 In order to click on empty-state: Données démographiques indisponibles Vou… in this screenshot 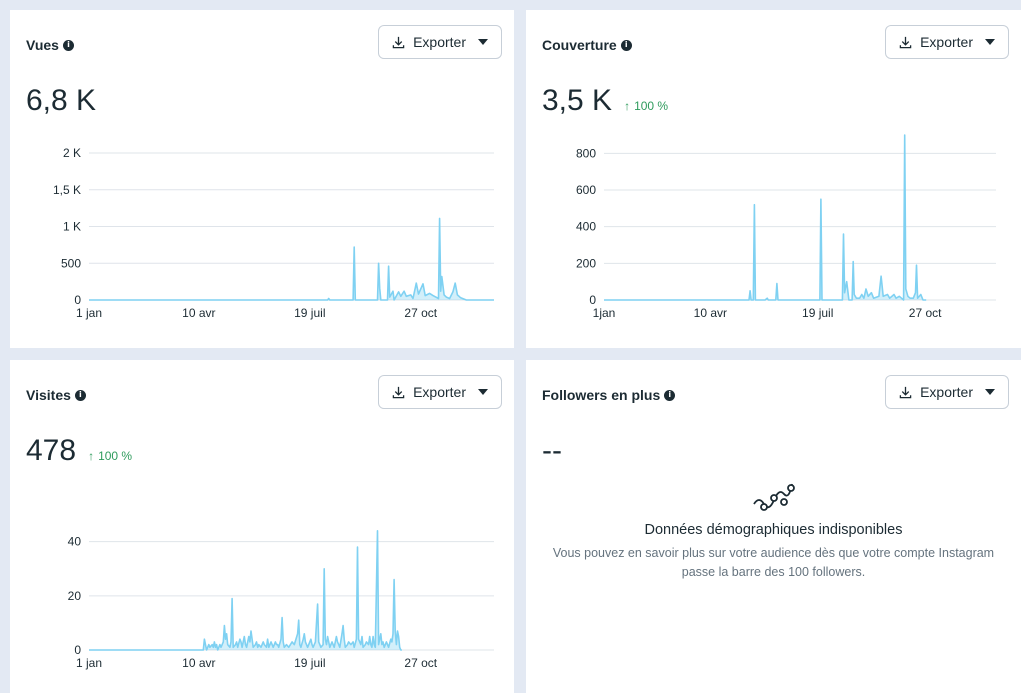, I will do `click(773, 531)`.